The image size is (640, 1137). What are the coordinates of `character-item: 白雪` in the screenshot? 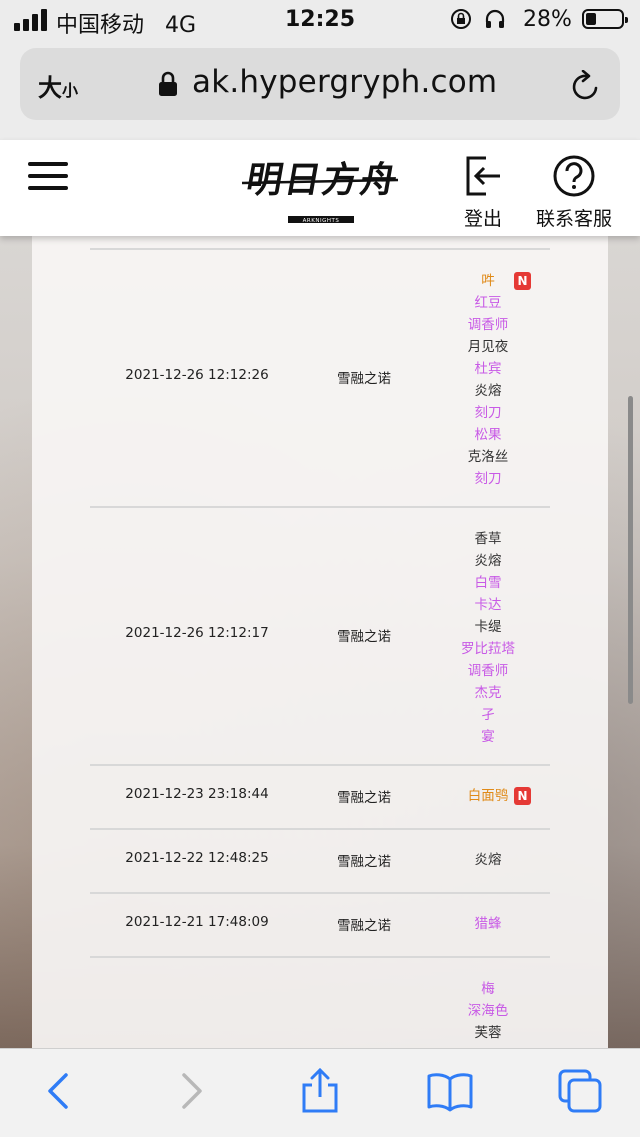 It's located at (488, 583).